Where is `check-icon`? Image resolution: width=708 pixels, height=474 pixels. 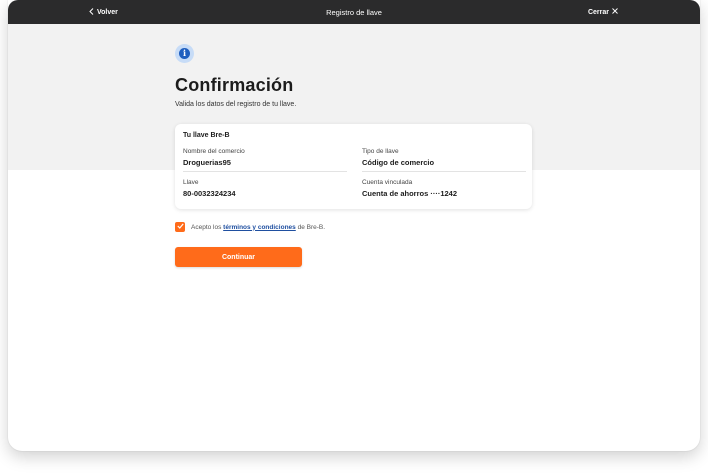 check-icon is located at coordinates (180, 227).